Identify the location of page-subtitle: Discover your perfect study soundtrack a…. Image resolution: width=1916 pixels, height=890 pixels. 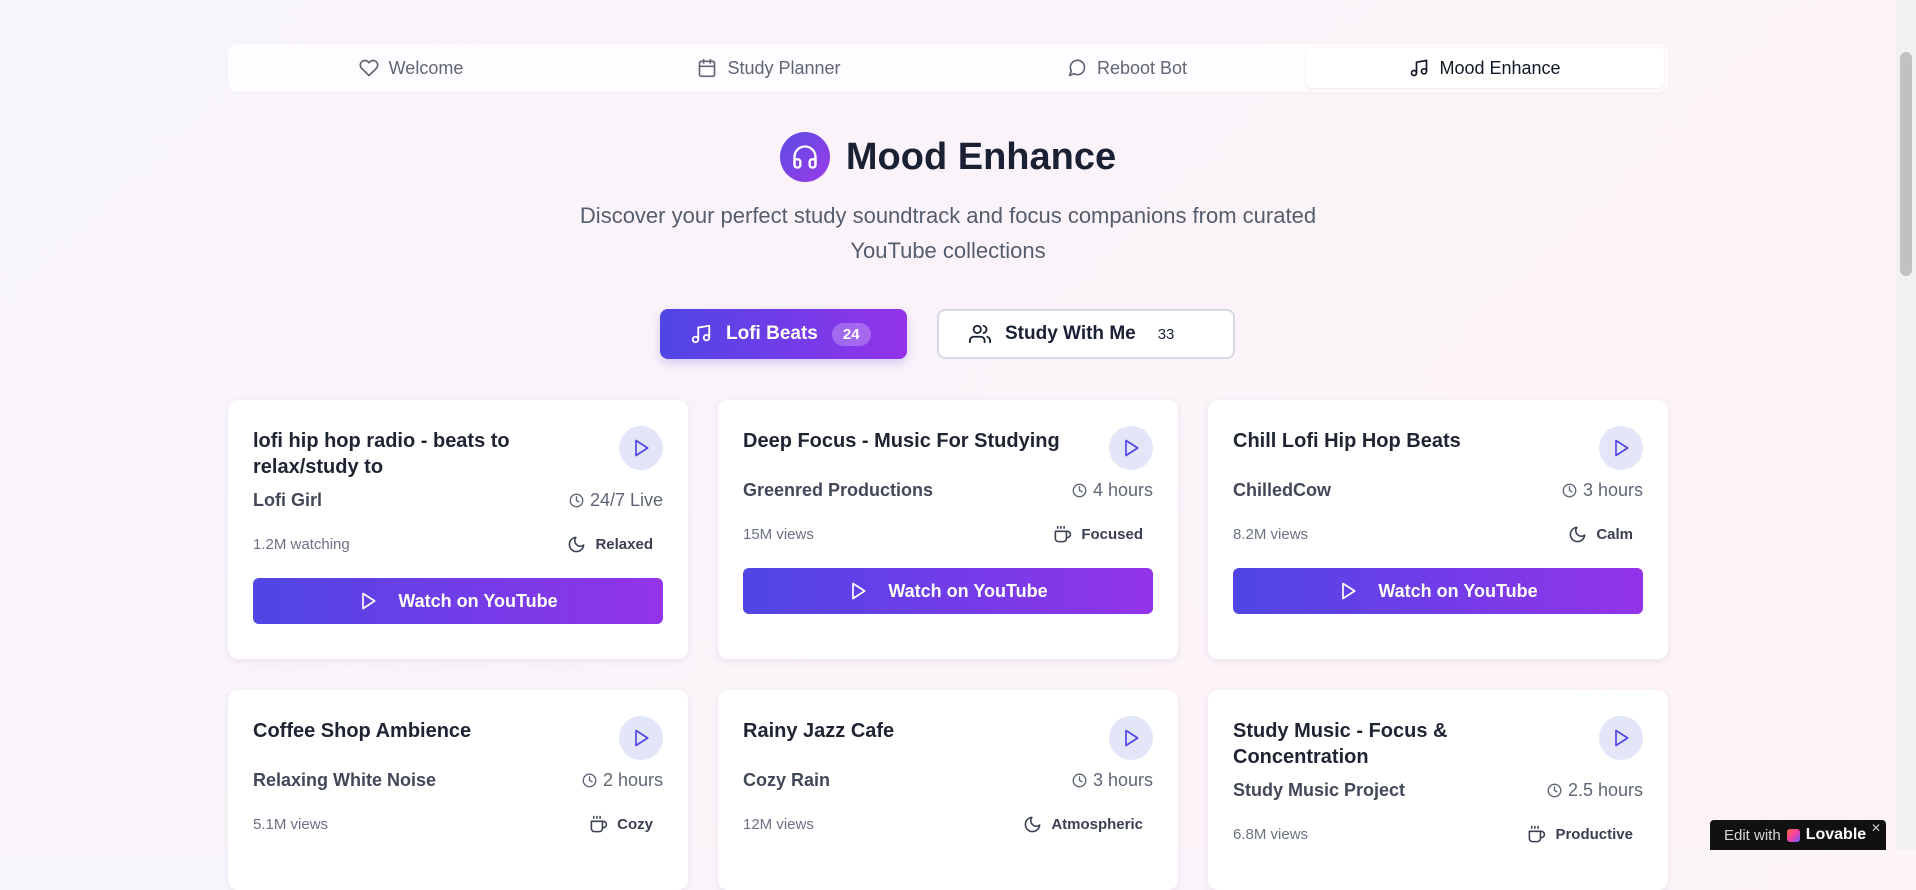
(948, 233).